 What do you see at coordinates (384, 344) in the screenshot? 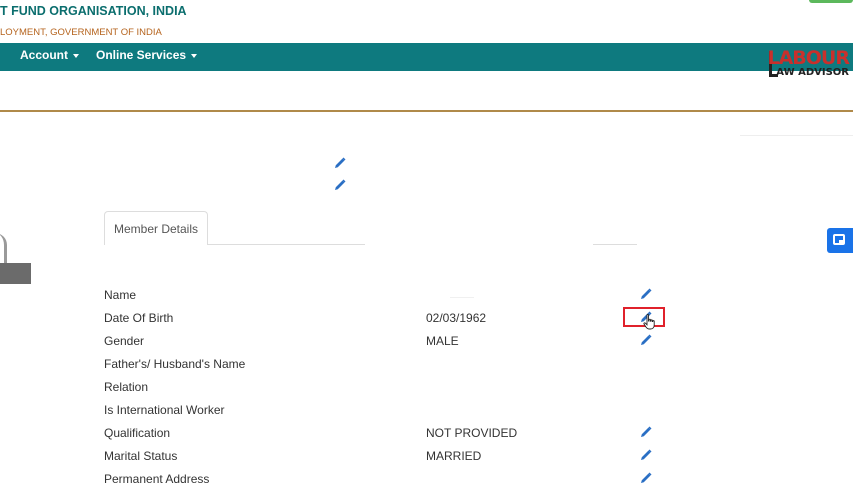
I see `table-row: Gender MALE` at bounding box center [384, 344].